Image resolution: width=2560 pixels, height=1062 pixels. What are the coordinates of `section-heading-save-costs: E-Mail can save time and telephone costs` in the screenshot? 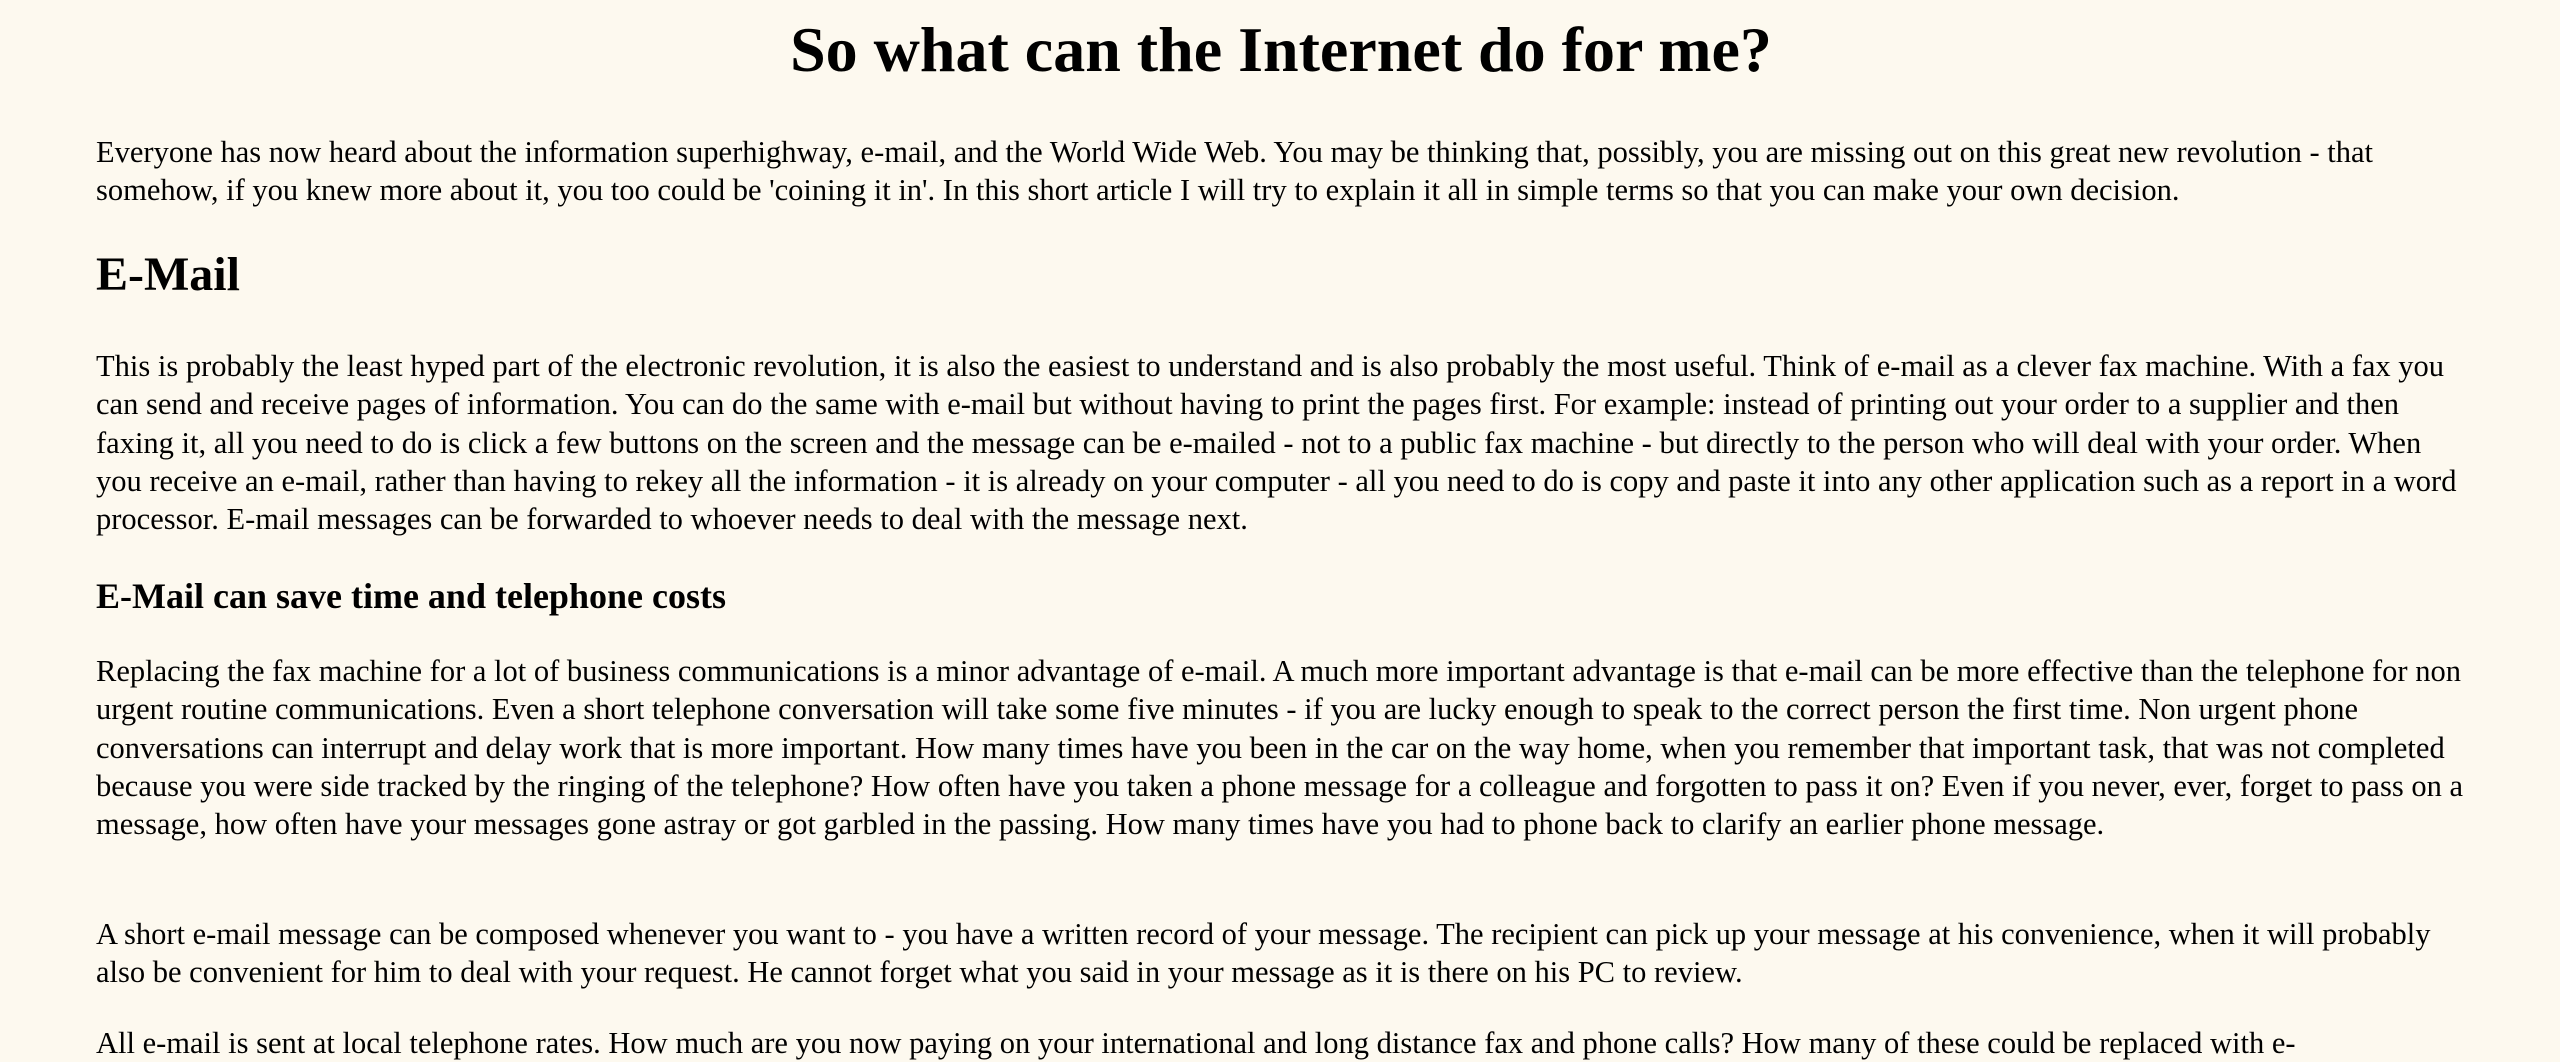 It's located at (411, 596).